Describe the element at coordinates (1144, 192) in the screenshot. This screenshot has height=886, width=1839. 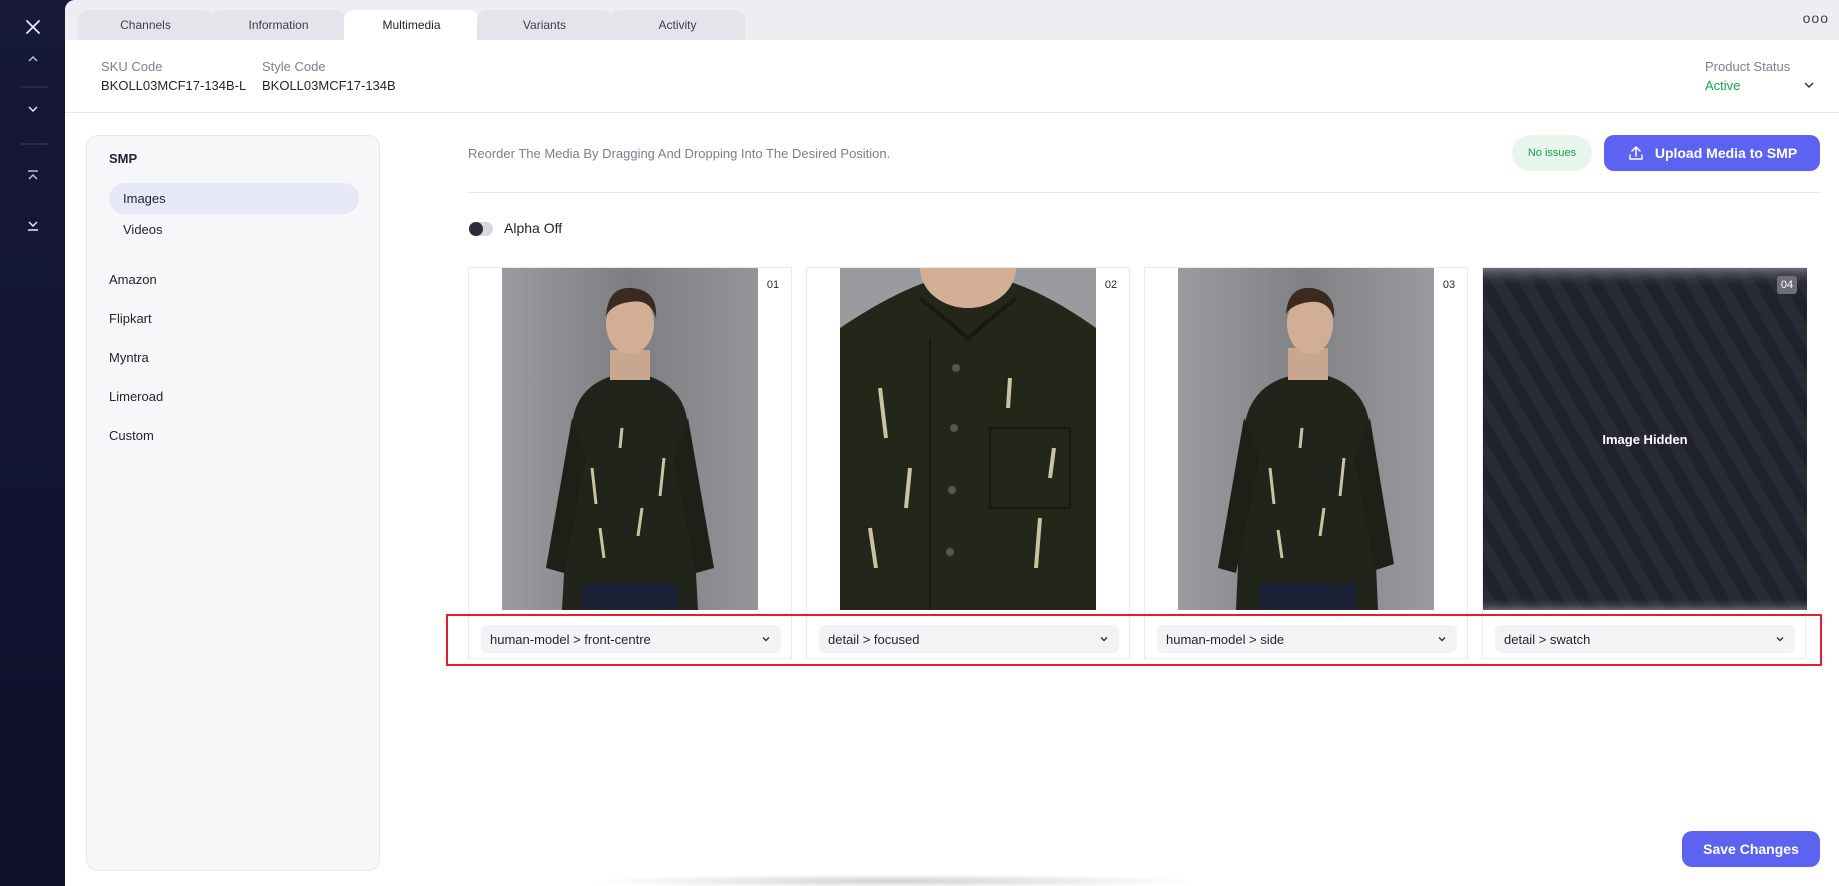
I see `toolbar-divider` at that location.